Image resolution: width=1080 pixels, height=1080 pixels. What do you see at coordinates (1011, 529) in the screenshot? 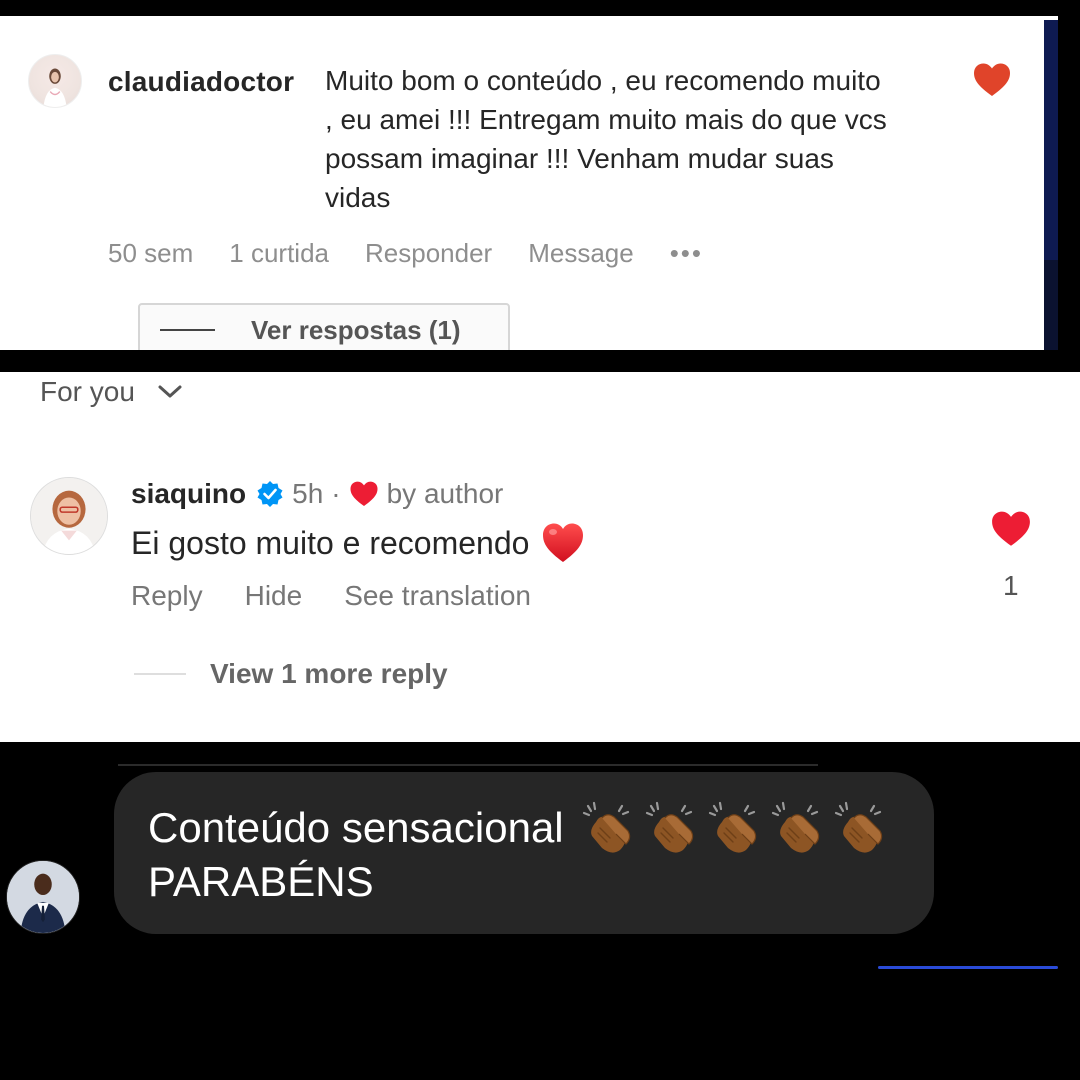
I see `like-heart-icon` at bounding box center [1011, 529].